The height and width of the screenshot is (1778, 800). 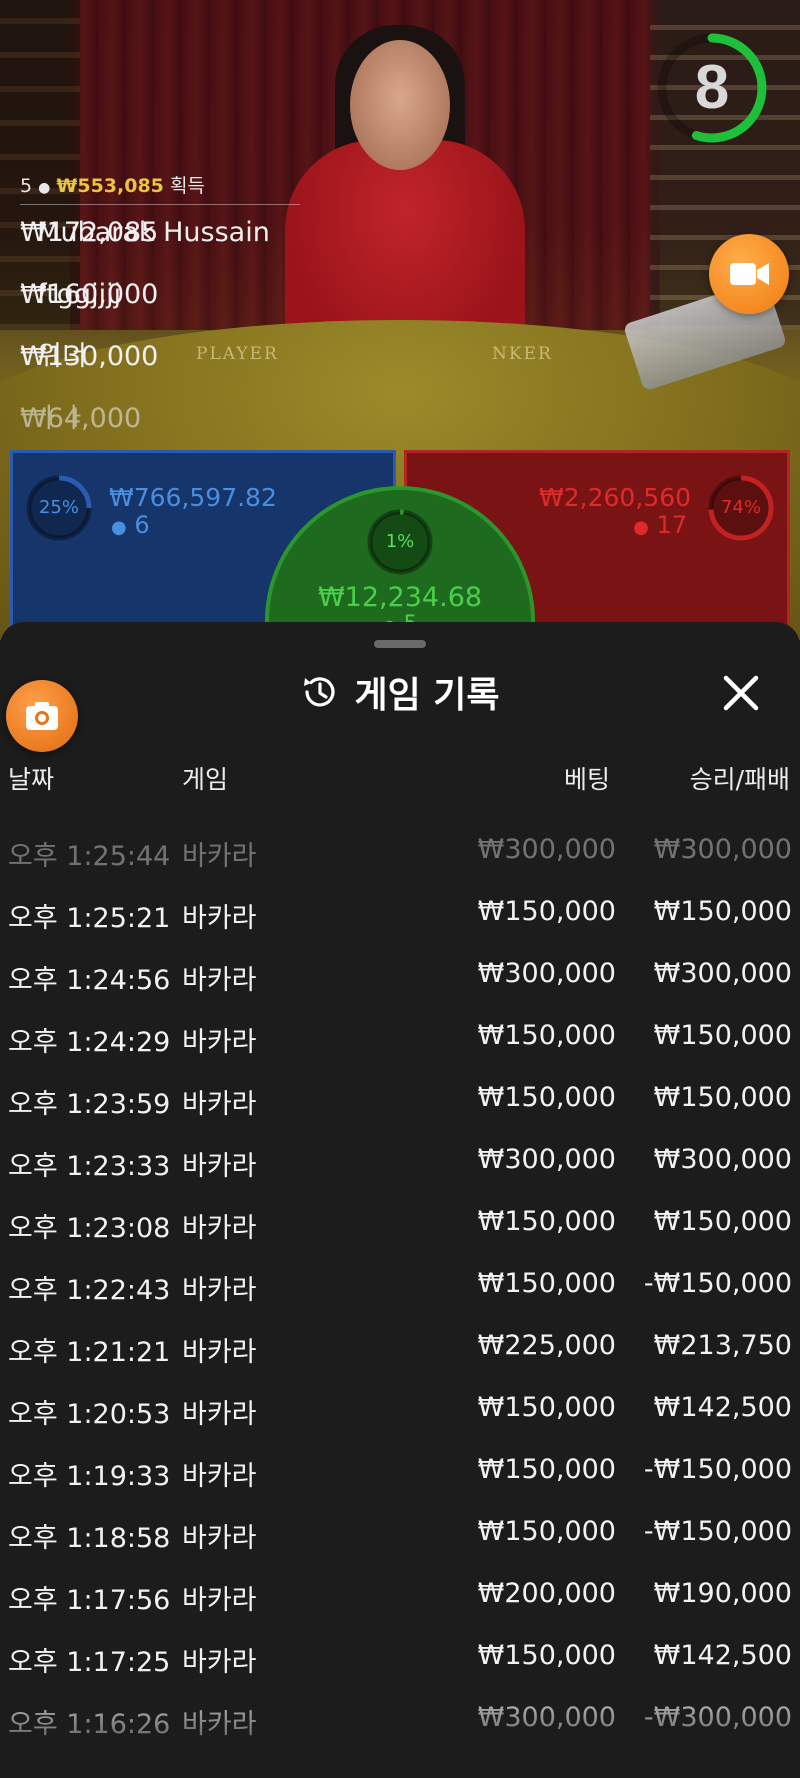 What do you see at coordinates (400, 853) in the screenshot?
I see `history-row: 오후 1:25:44 바카라 ₩300,000 ₩300,000` at bounding box center [400, 853].